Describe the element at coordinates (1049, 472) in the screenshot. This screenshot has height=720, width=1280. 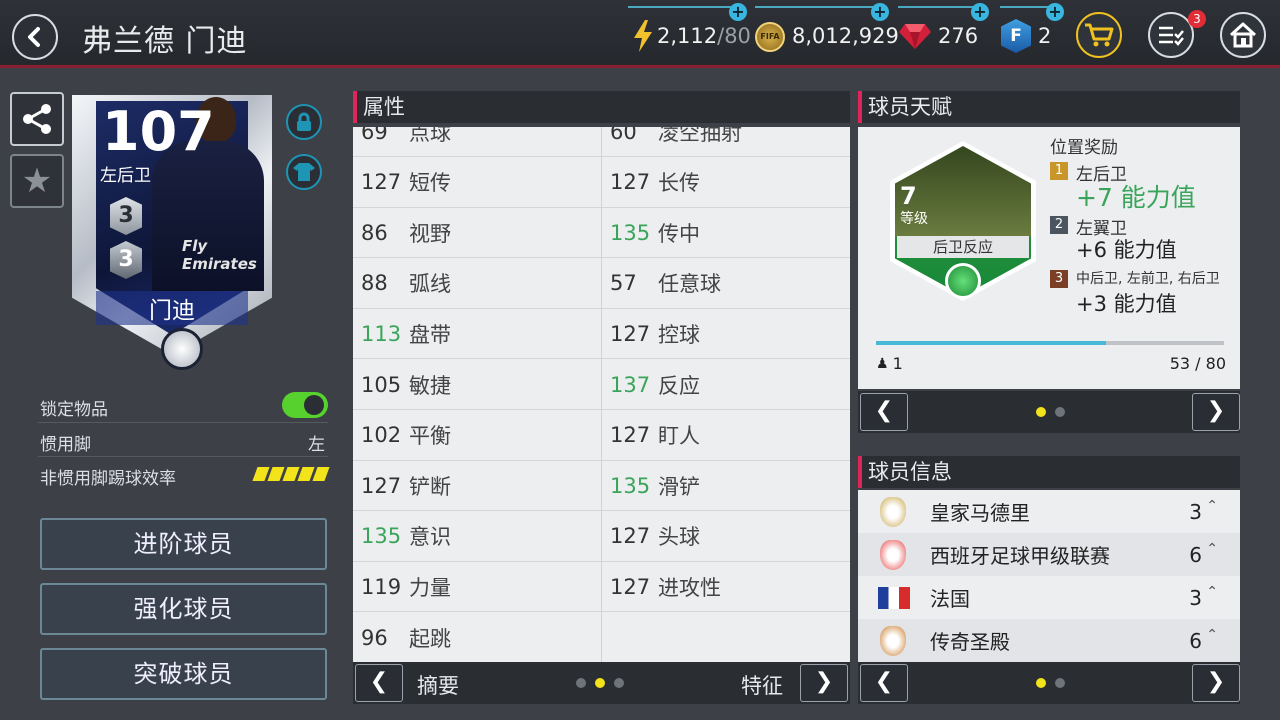
I see `player-info-header: 球员信息` at that location.